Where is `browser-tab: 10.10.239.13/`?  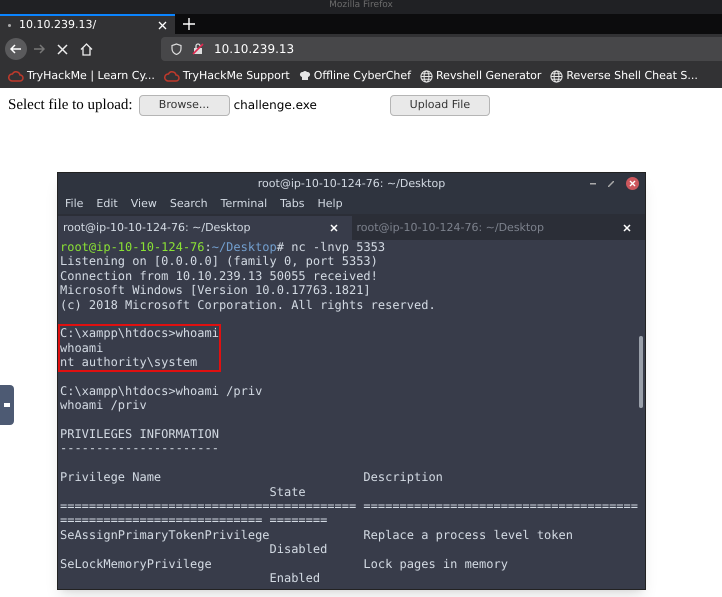
browser-tab: 10.10.239.13/ is located at coordinates (87, 24).